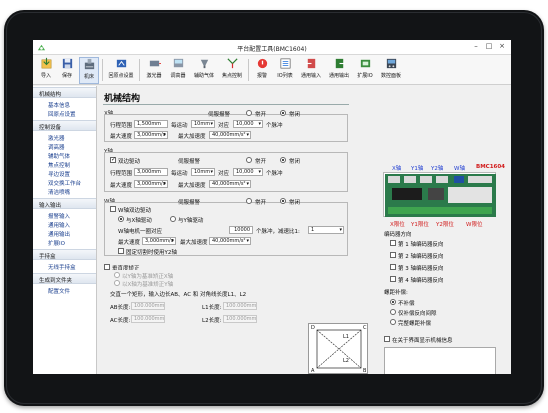  What do you see at coordinates (154, 70) in the screenshot?
I see `toolbar-laser-button: 激光器` at bounding box center [154, 70].